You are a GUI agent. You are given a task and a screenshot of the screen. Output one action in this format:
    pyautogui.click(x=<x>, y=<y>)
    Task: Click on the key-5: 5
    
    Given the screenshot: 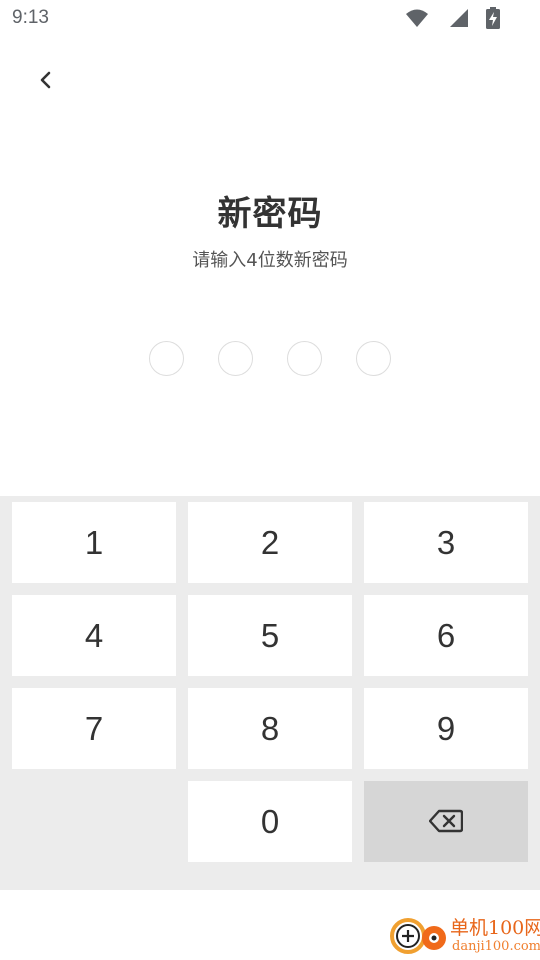 What is the action you would take?
    pyautogui.click(x=270, y=635)
    